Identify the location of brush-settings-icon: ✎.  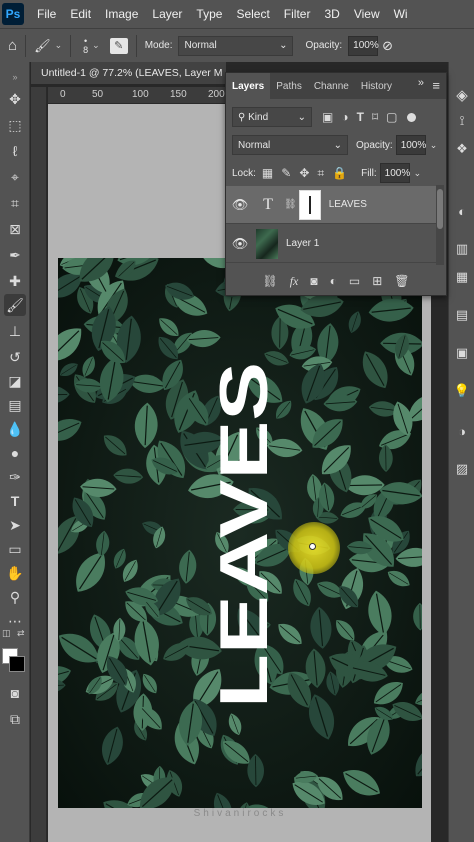
(118, 45).